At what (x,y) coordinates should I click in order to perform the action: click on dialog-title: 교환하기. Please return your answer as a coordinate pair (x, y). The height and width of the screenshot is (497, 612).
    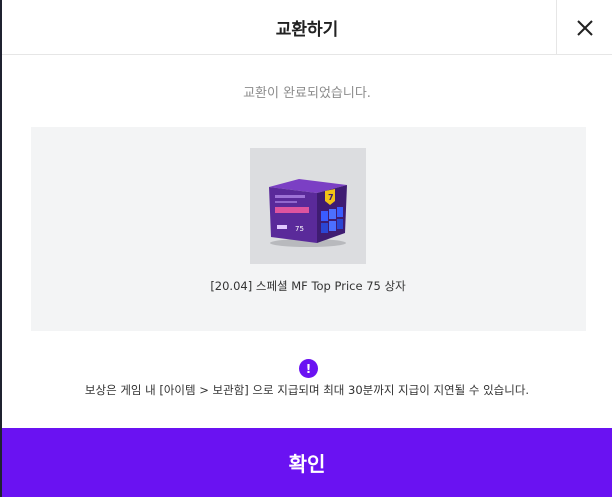
    Looking at the image, I should click on (307, 30).